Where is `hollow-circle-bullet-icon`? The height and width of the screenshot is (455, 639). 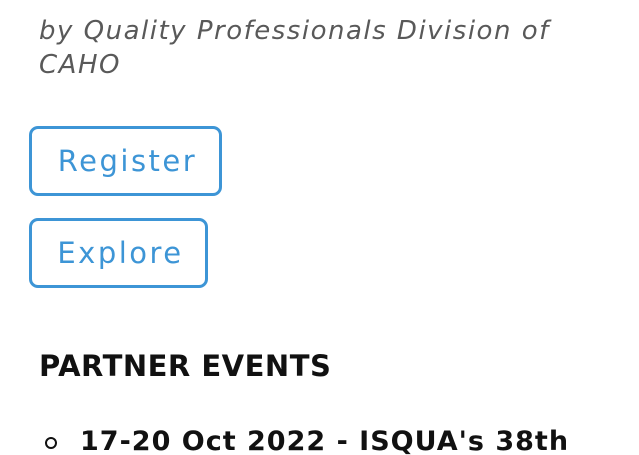
hollow-circle-bullet-icon is located at coordinates (51, 443).